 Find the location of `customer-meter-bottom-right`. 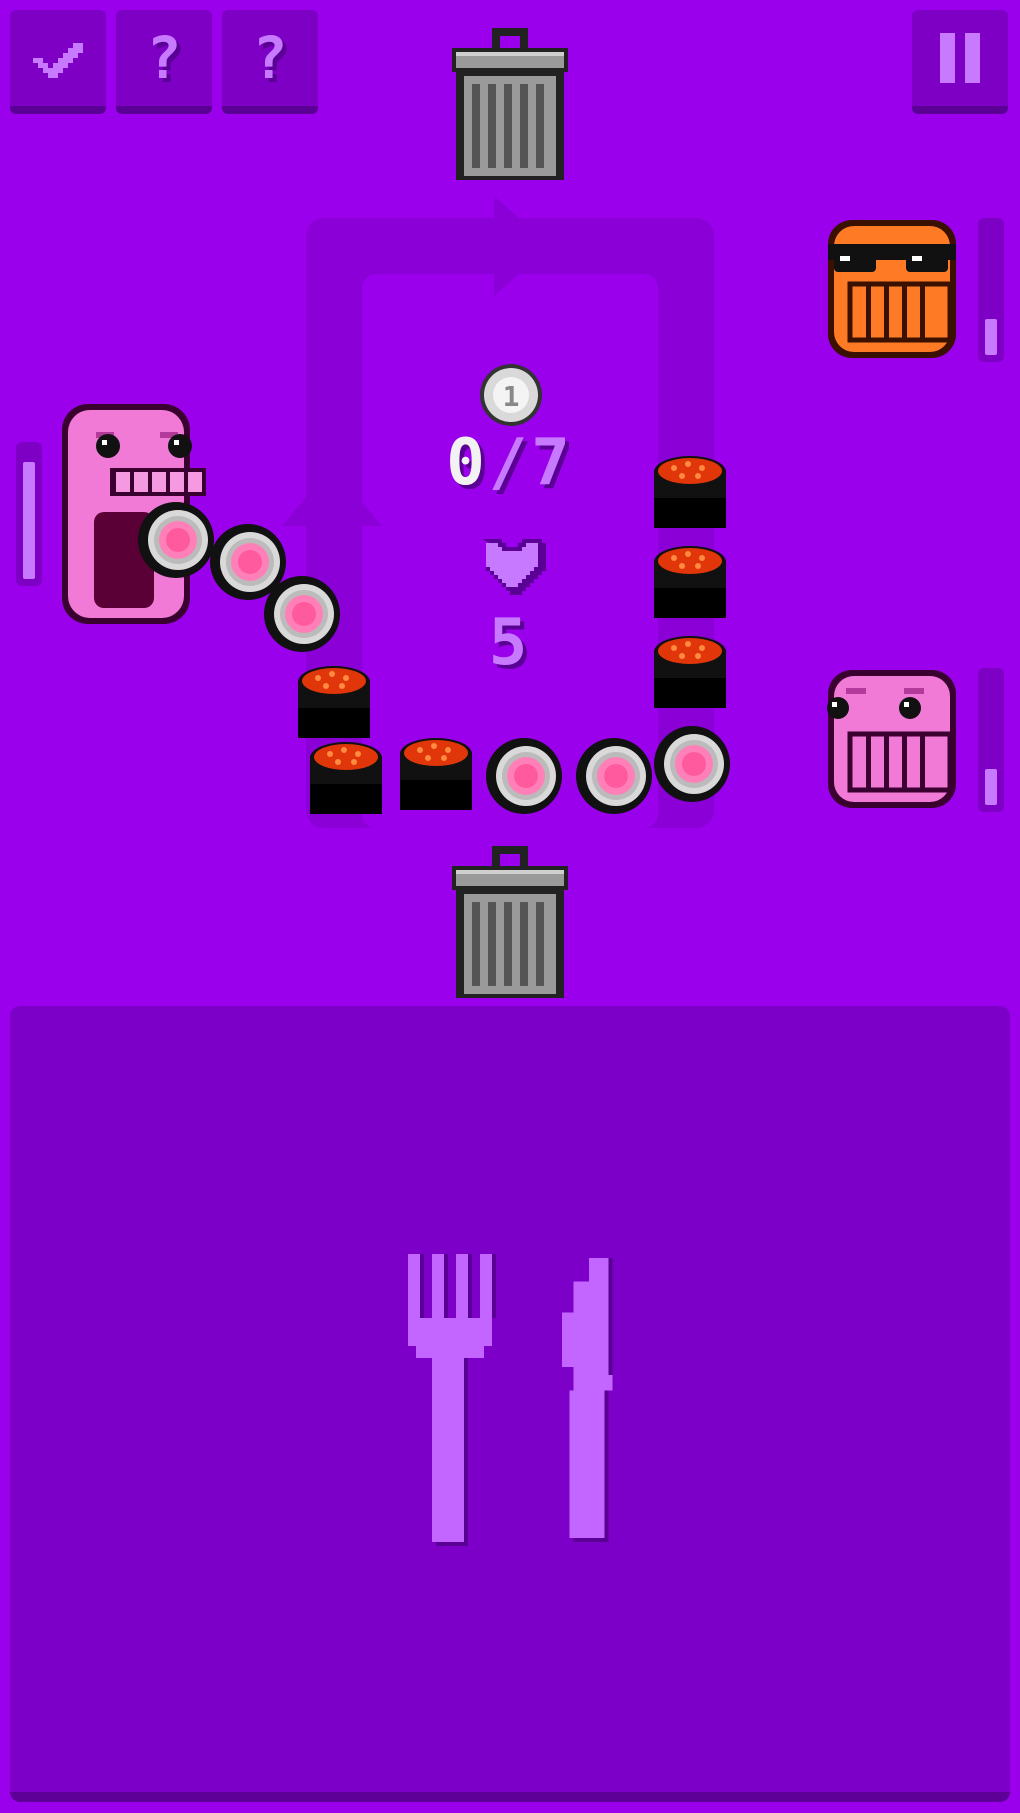

customer-meter-bottom-right is located at coordinates (991, 740).